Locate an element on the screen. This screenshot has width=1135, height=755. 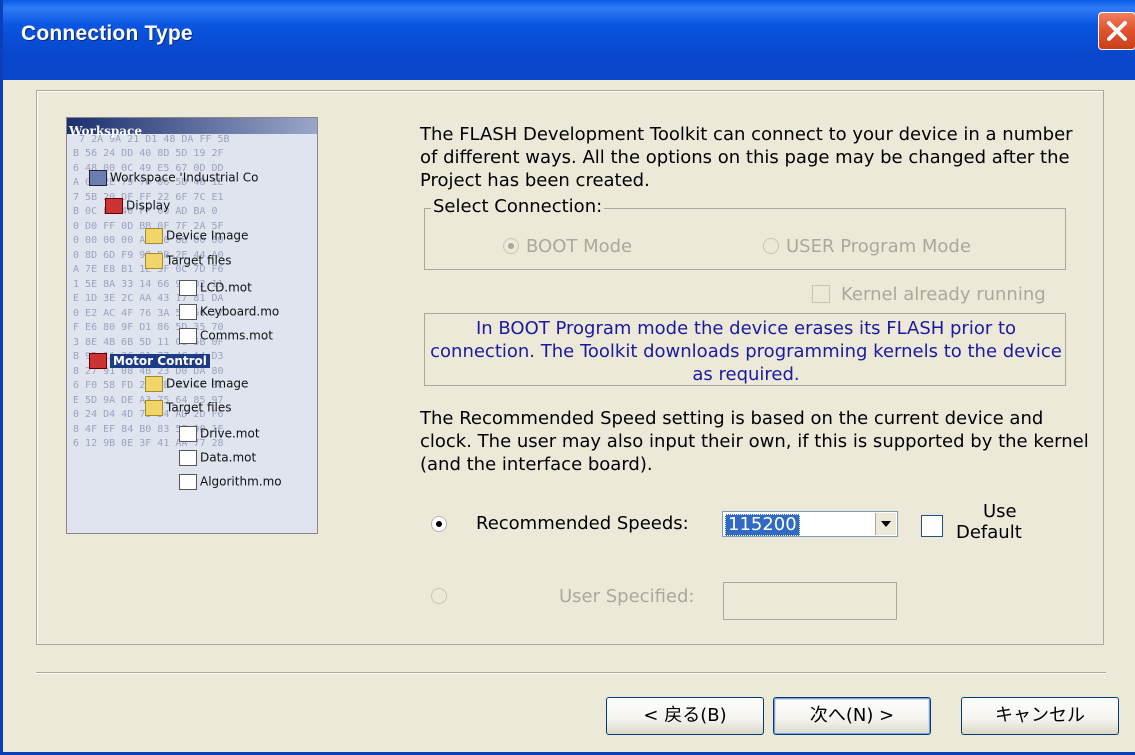
use-default-label: Use Default is located at coordinates (989, 522).